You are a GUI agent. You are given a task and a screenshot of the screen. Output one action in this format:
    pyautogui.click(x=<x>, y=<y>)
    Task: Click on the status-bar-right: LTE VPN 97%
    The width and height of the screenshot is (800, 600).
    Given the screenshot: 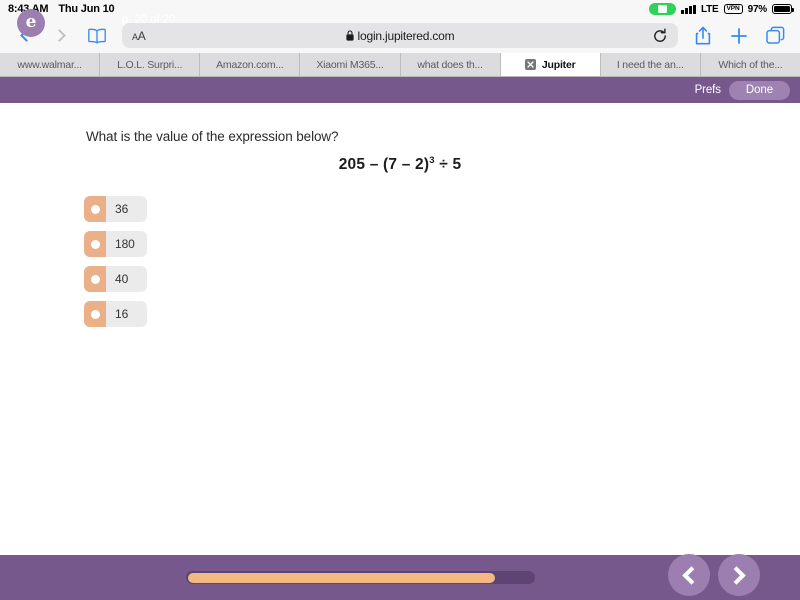 What is the action you would take?
    pyautogui.click(x=721, y=9)
    